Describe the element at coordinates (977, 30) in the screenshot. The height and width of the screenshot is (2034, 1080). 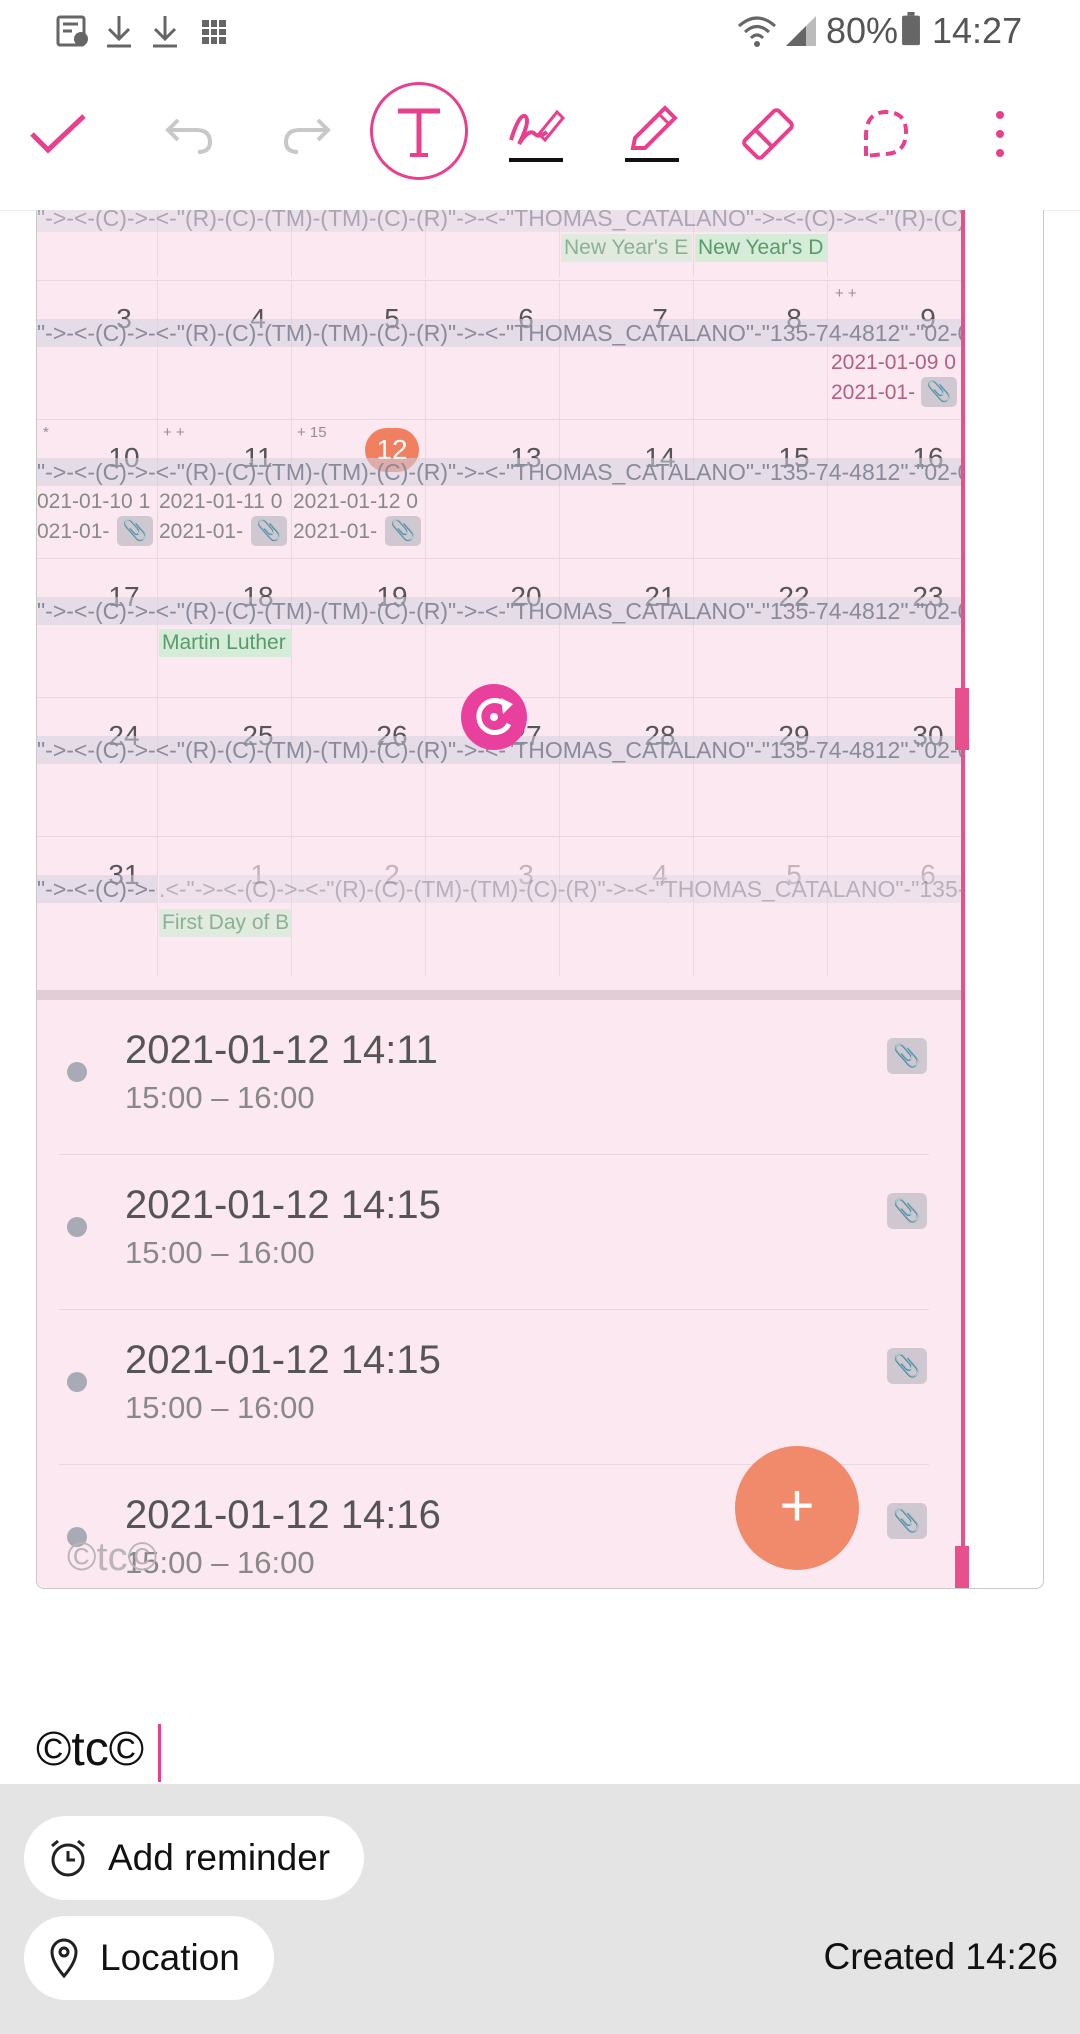
I see `clock: 14:27` at that location.